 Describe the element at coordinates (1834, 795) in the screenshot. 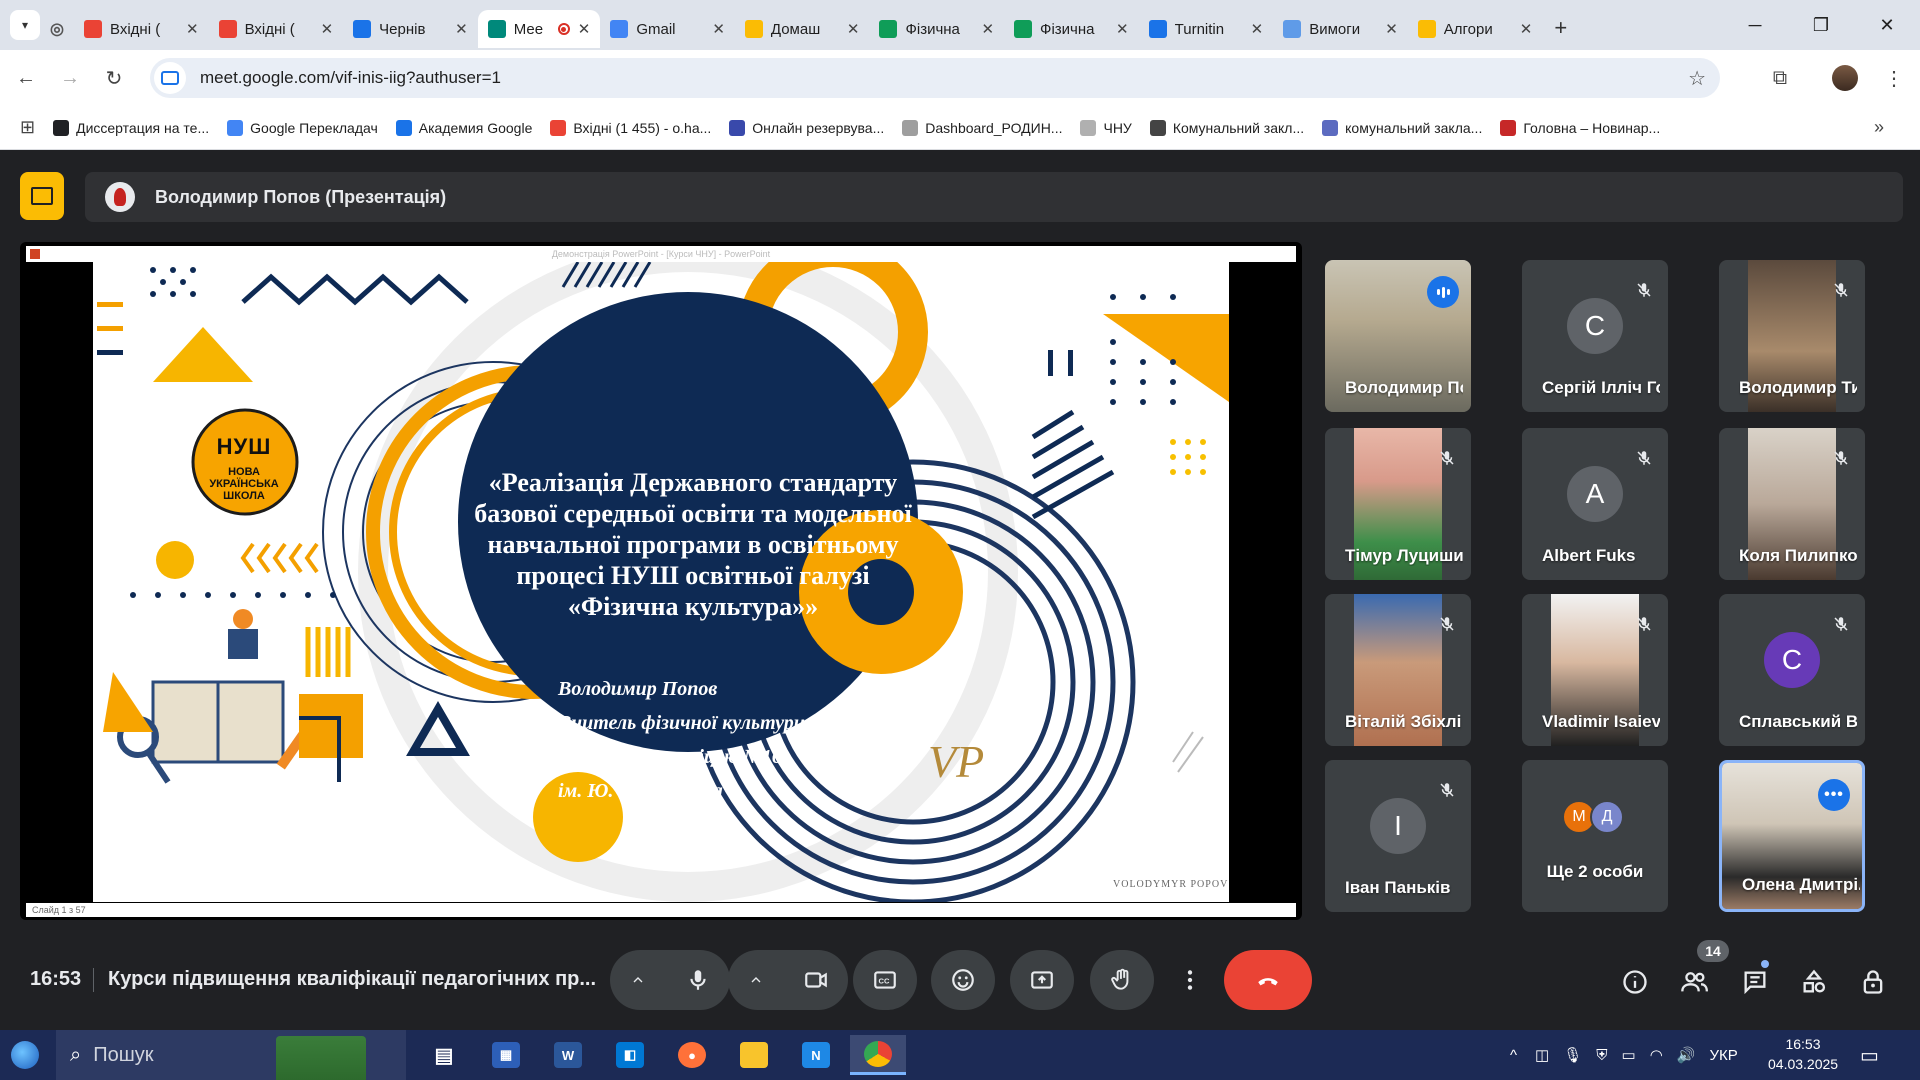

I see `tile-options-icon: •••` at that location.